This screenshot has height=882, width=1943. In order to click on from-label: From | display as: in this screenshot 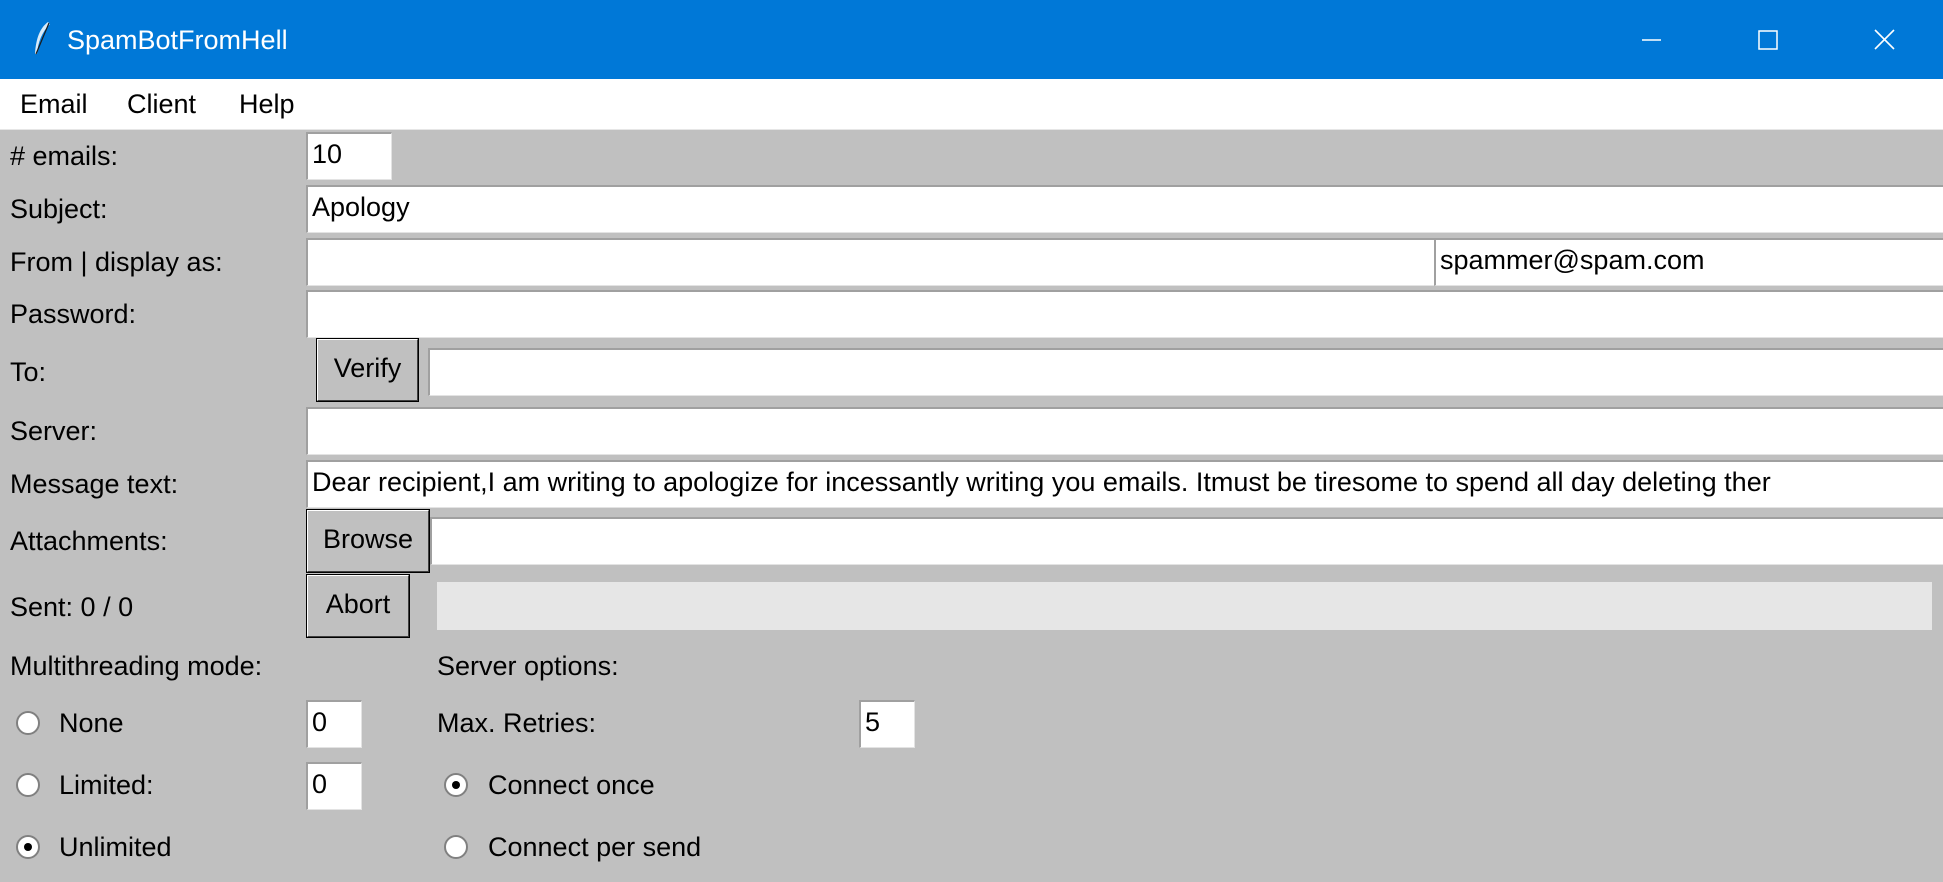, I will do `click(116, 262)`.